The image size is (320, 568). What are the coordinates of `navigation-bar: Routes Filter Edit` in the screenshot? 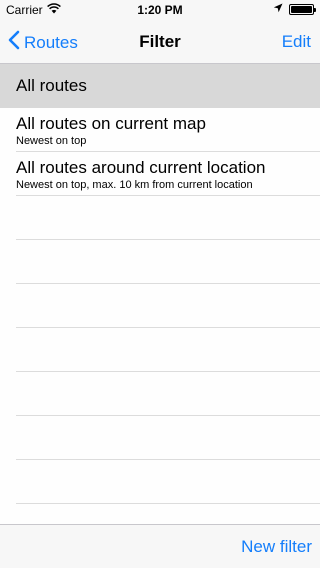 It's located at (160, 42).